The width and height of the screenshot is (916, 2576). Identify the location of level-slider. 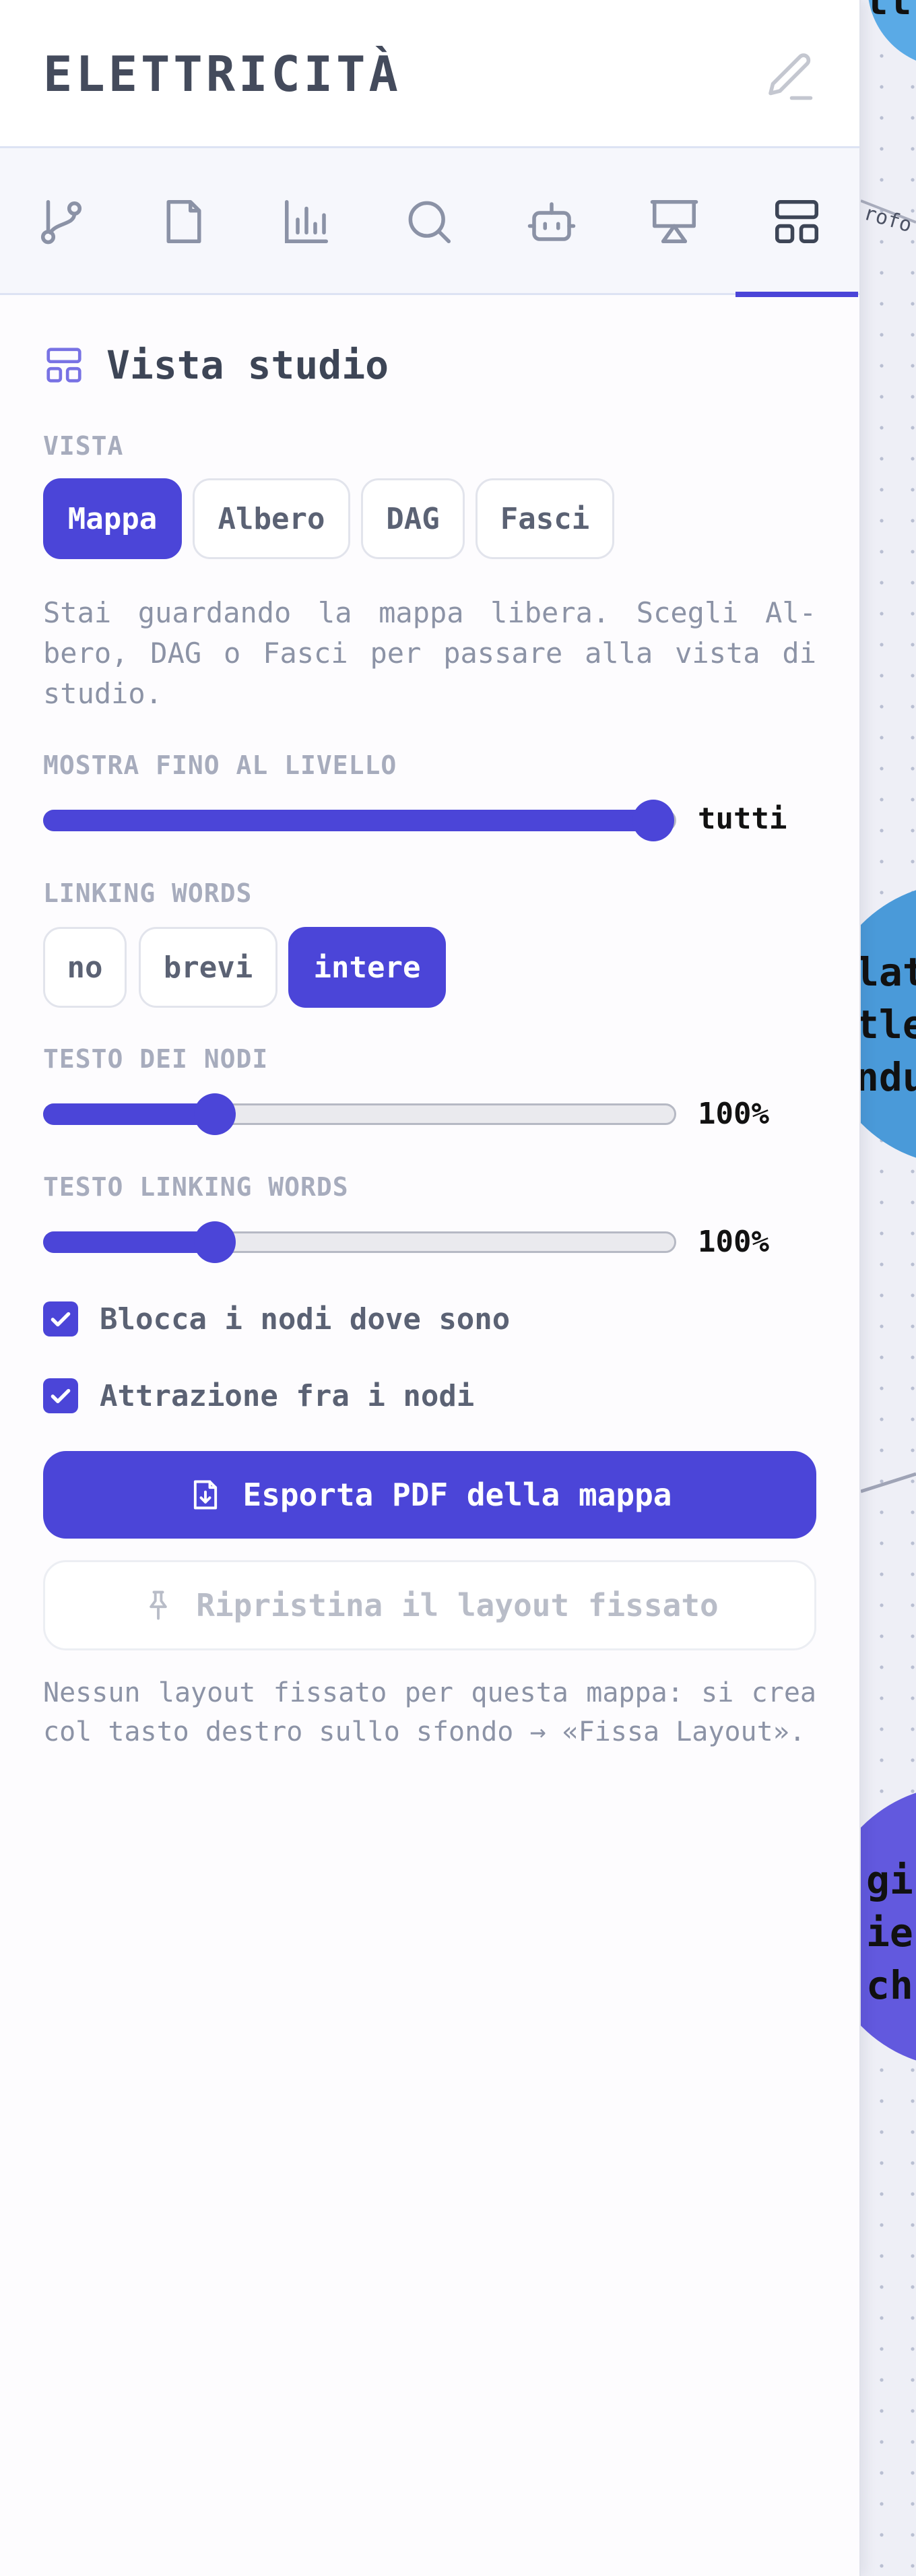
(360, 821).